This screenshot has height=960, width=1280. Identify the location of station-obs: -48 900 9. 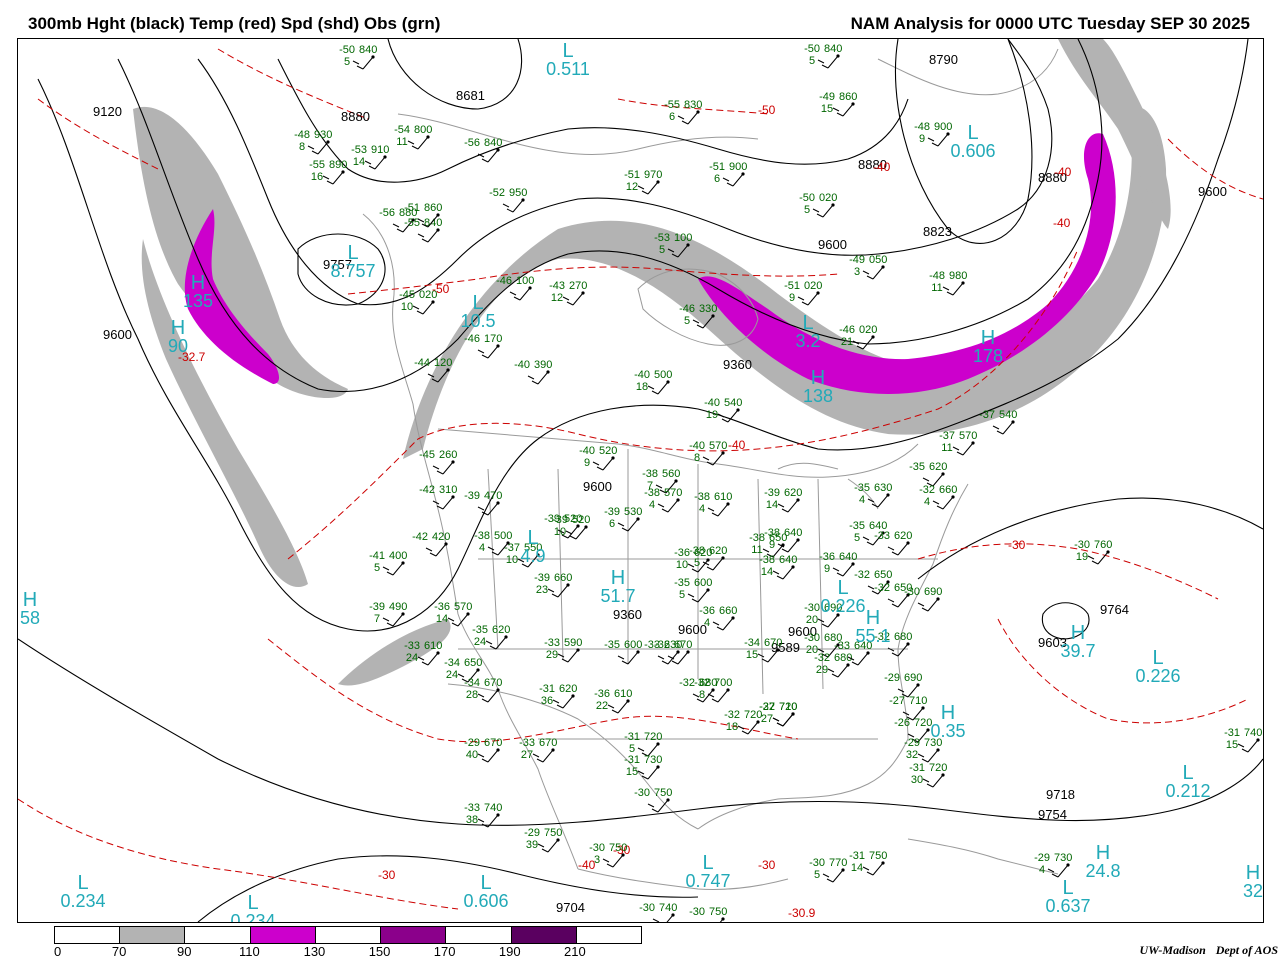
(933, 134).